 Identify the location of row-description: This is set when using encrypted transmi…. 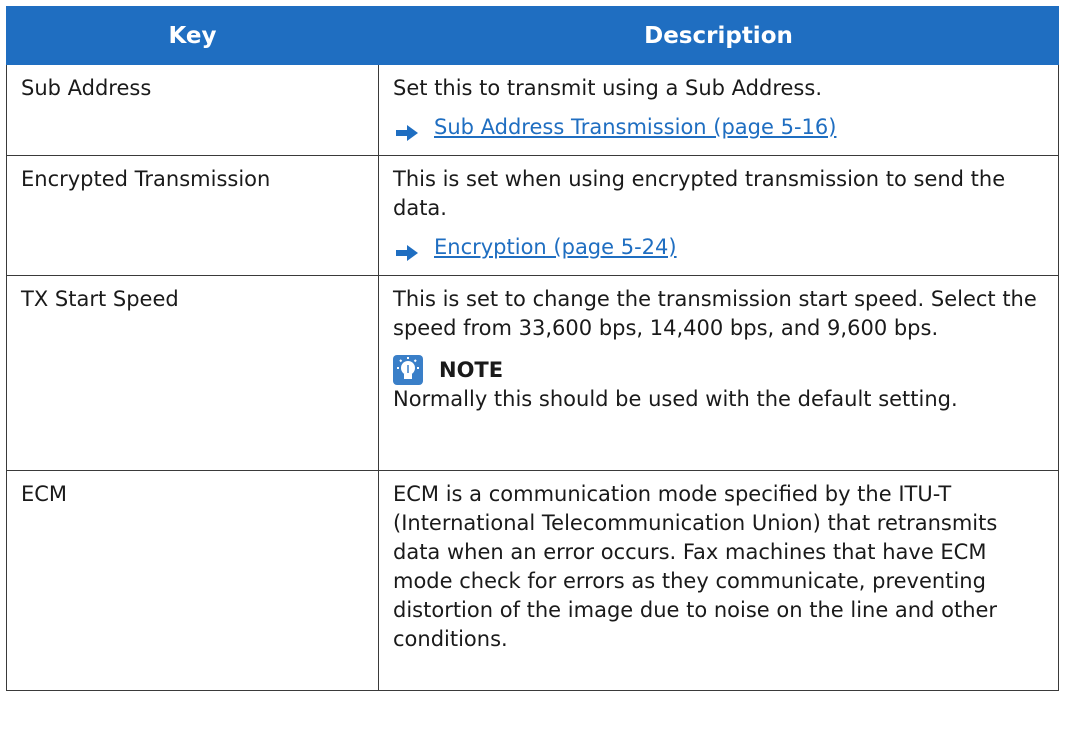
(718, 215).